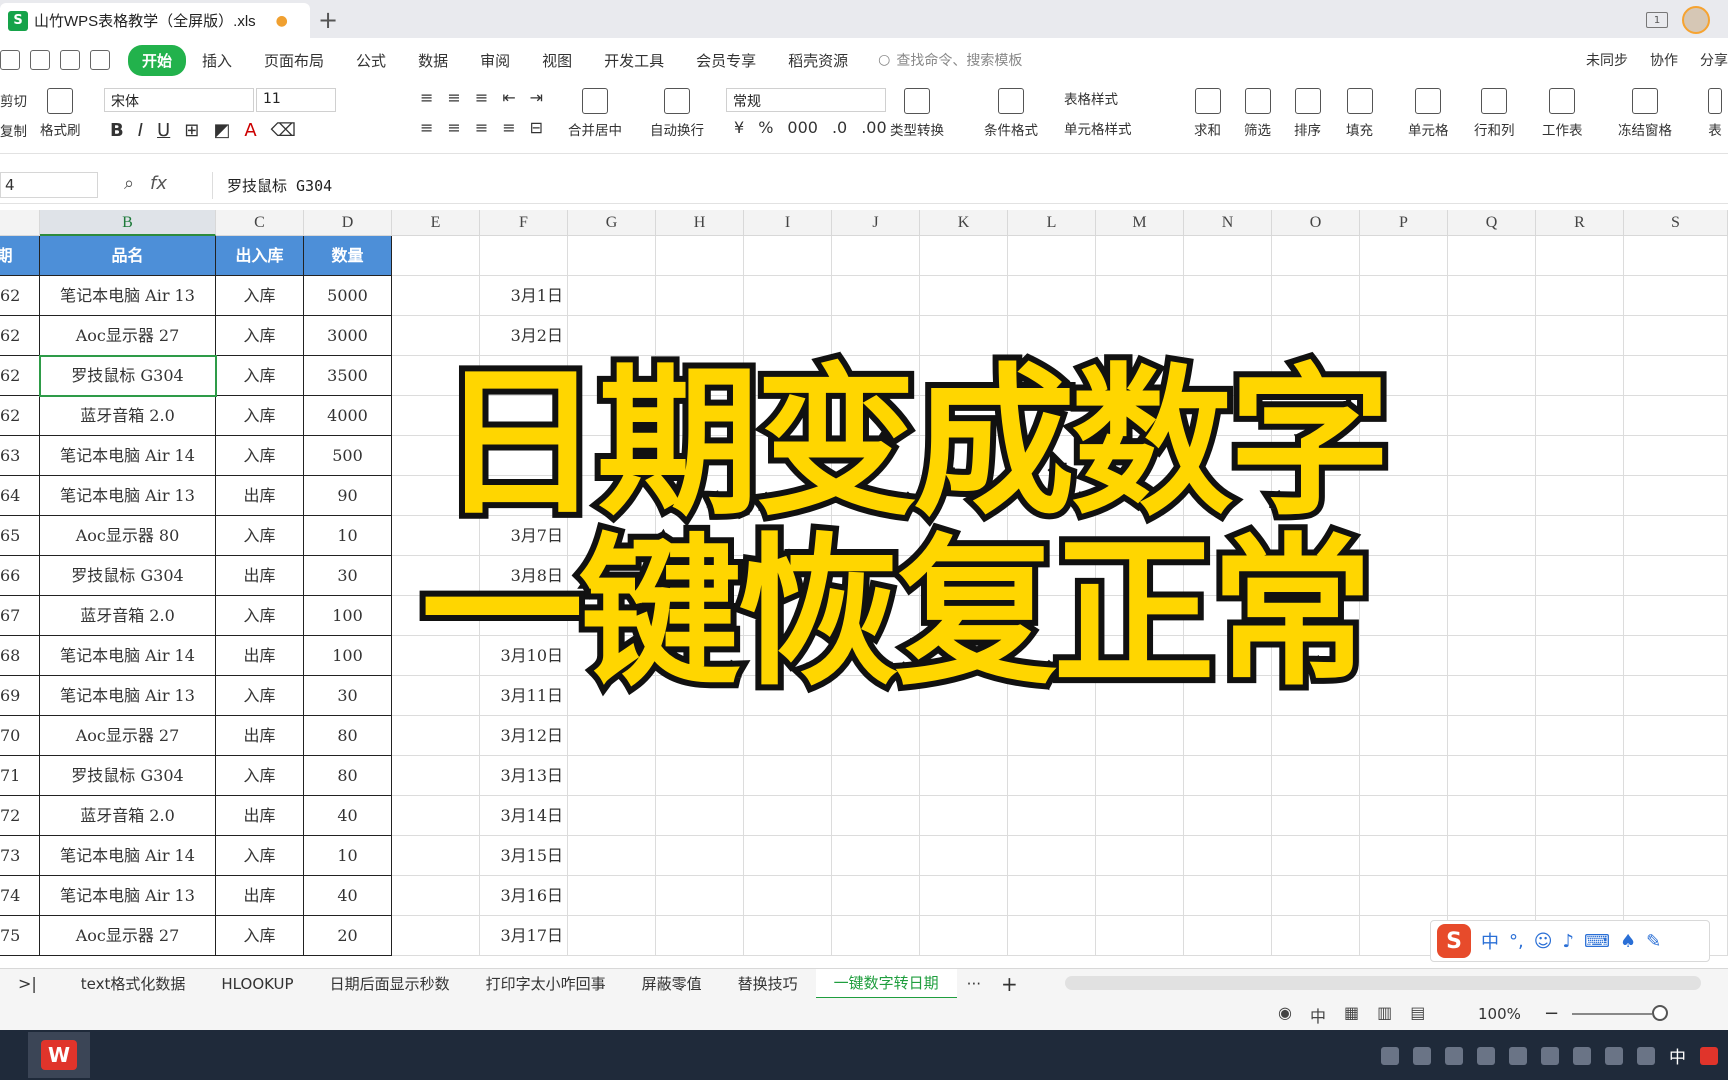 Image resolution: width=1728 pixels, height=1080 pixels. What do you see at coordinates (20, 936) in the screenshot?
I see `date-number-cell: 75` at bounding box center [20, 936].